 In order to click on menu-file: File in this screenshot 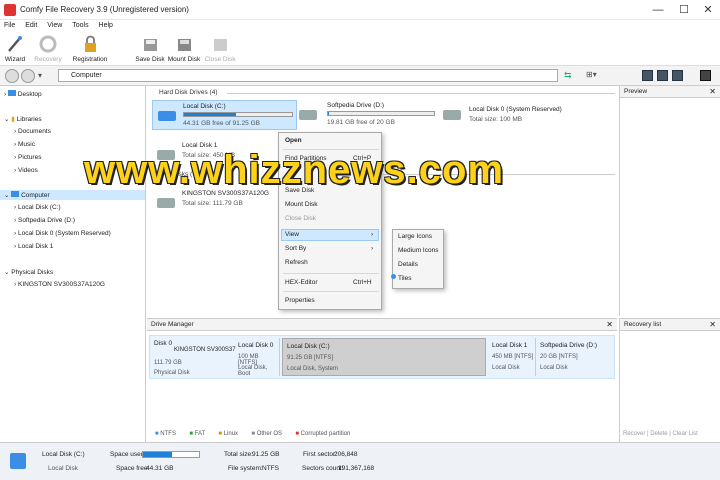, I will do `click(9, 26)`.